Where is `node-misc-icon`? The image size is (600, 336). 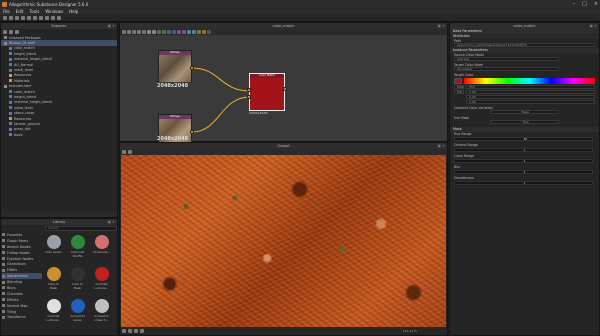 node-misc-icon is located at coordinates (209, 32).